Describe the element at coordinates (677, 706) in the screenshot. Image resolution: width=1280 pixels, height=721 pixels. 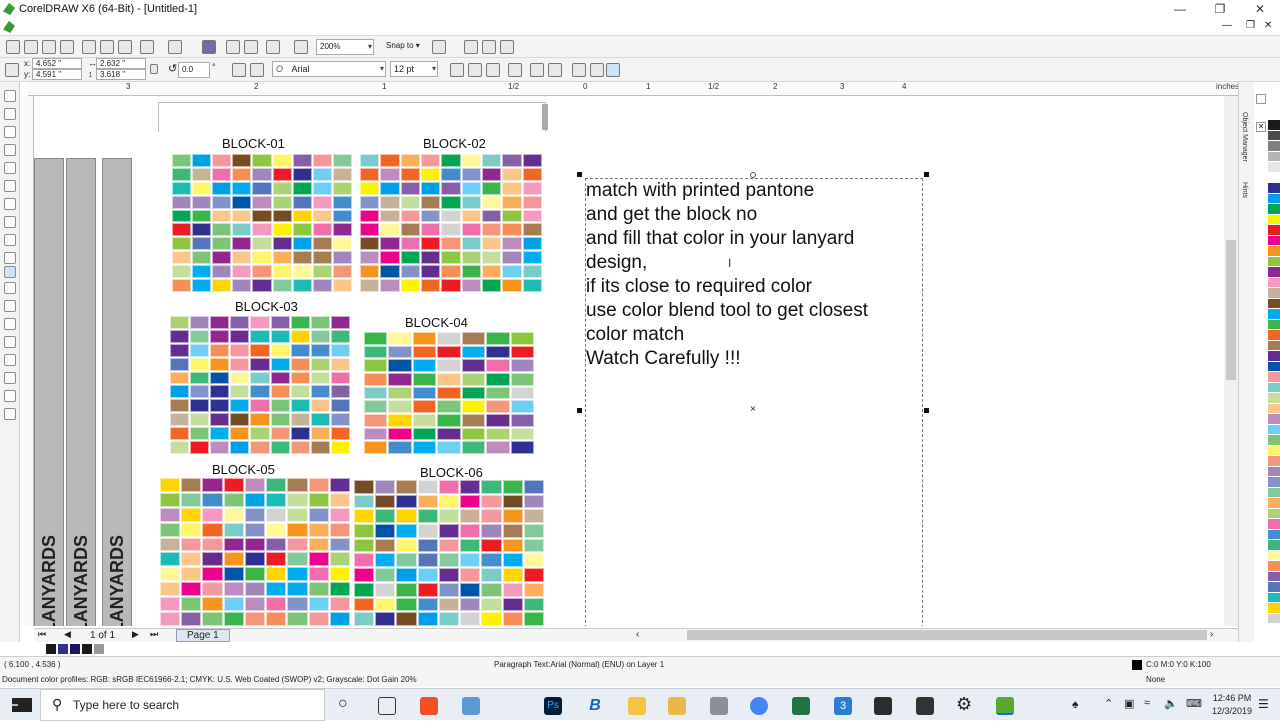
I see `mail-icon` at that location.